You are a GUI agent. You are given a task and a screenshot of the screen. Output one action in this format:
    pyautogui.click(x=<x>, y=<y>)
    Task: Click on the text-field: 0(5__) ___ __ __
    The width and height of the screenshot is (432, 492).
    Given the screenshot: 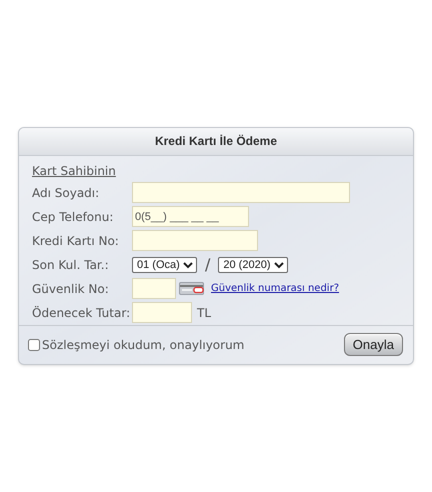 What is the action you would take?
    pyautogui.click(x=190, y=217)
    